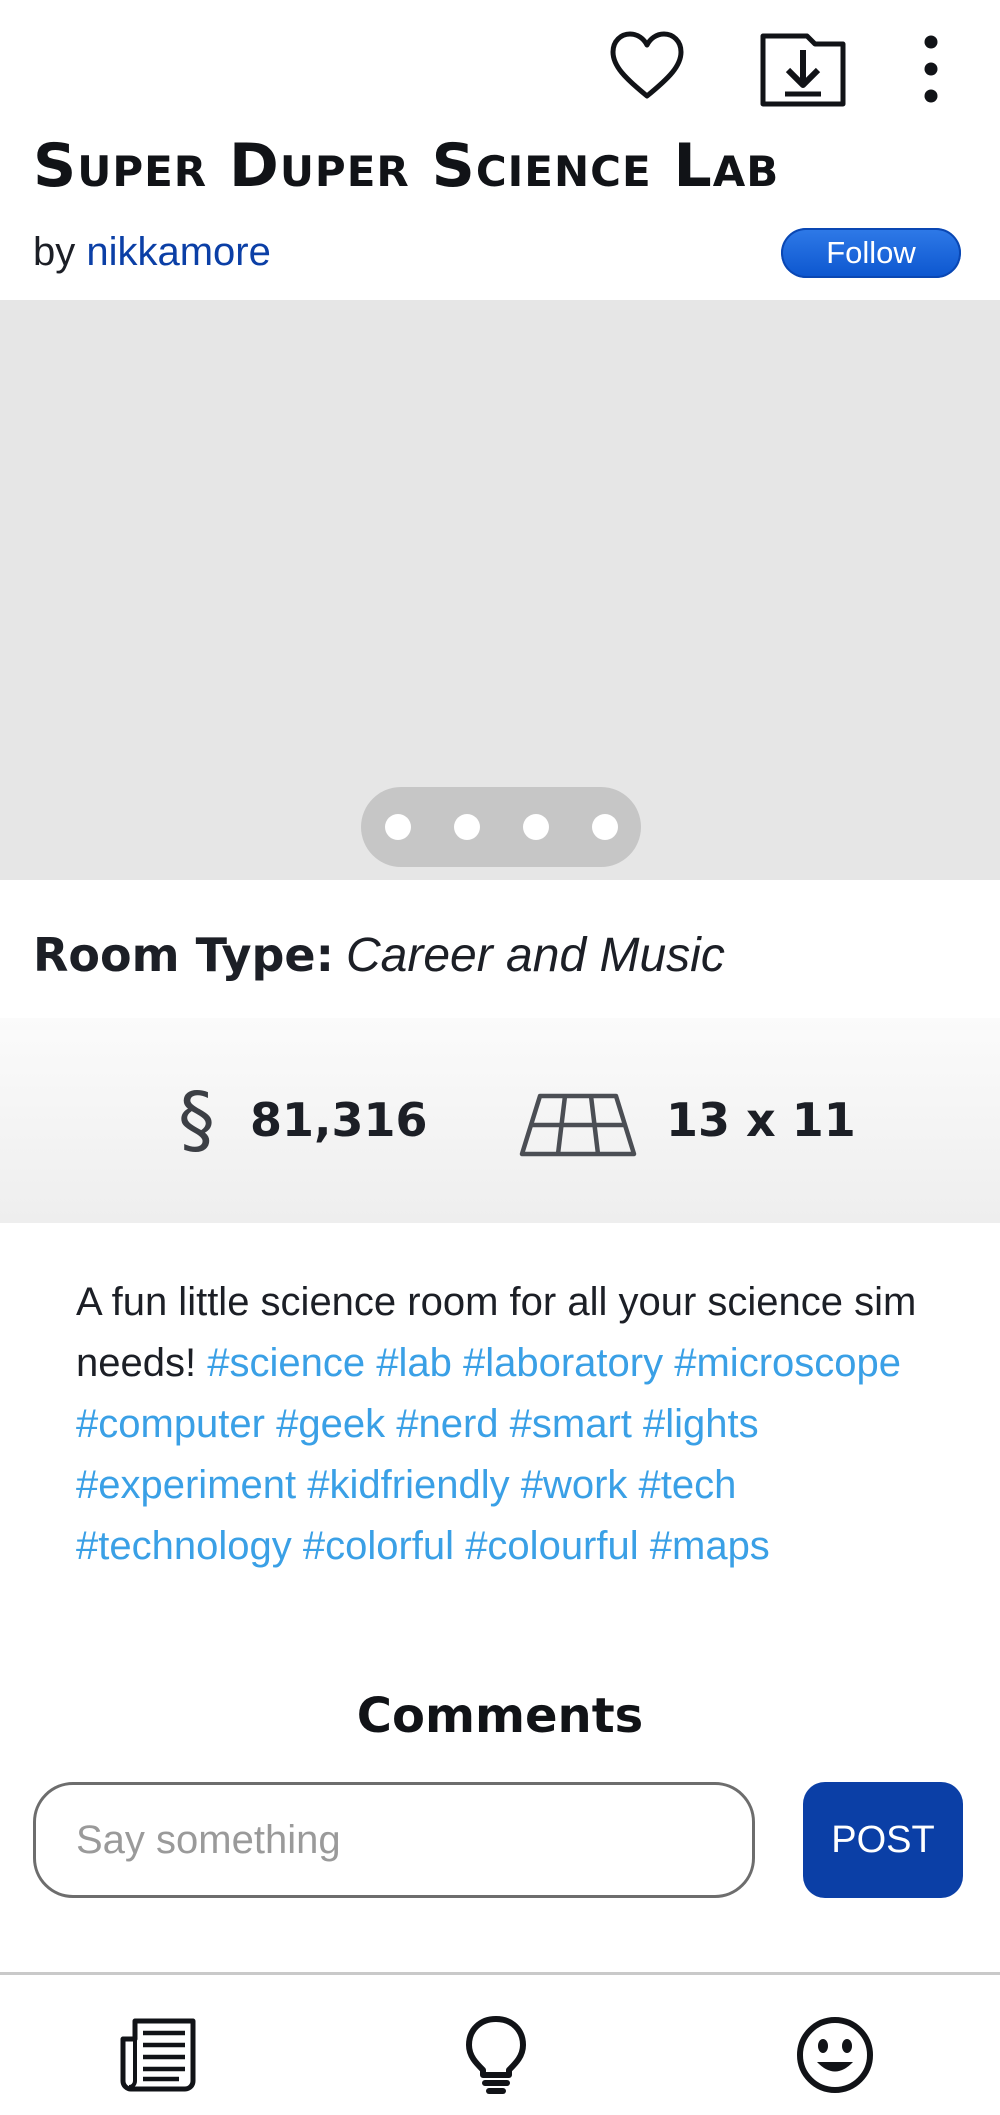  I want to click on comment-input, so click(394, 1840).